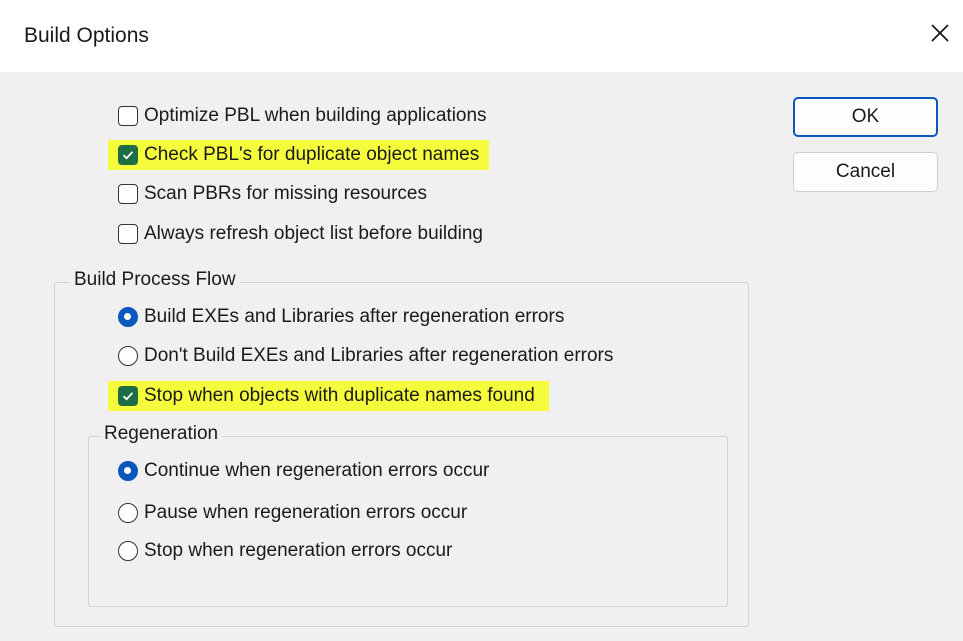 Image resolution: width=963 pixels, height=641 pixels. I want to click on close-button, so click(940, 33).